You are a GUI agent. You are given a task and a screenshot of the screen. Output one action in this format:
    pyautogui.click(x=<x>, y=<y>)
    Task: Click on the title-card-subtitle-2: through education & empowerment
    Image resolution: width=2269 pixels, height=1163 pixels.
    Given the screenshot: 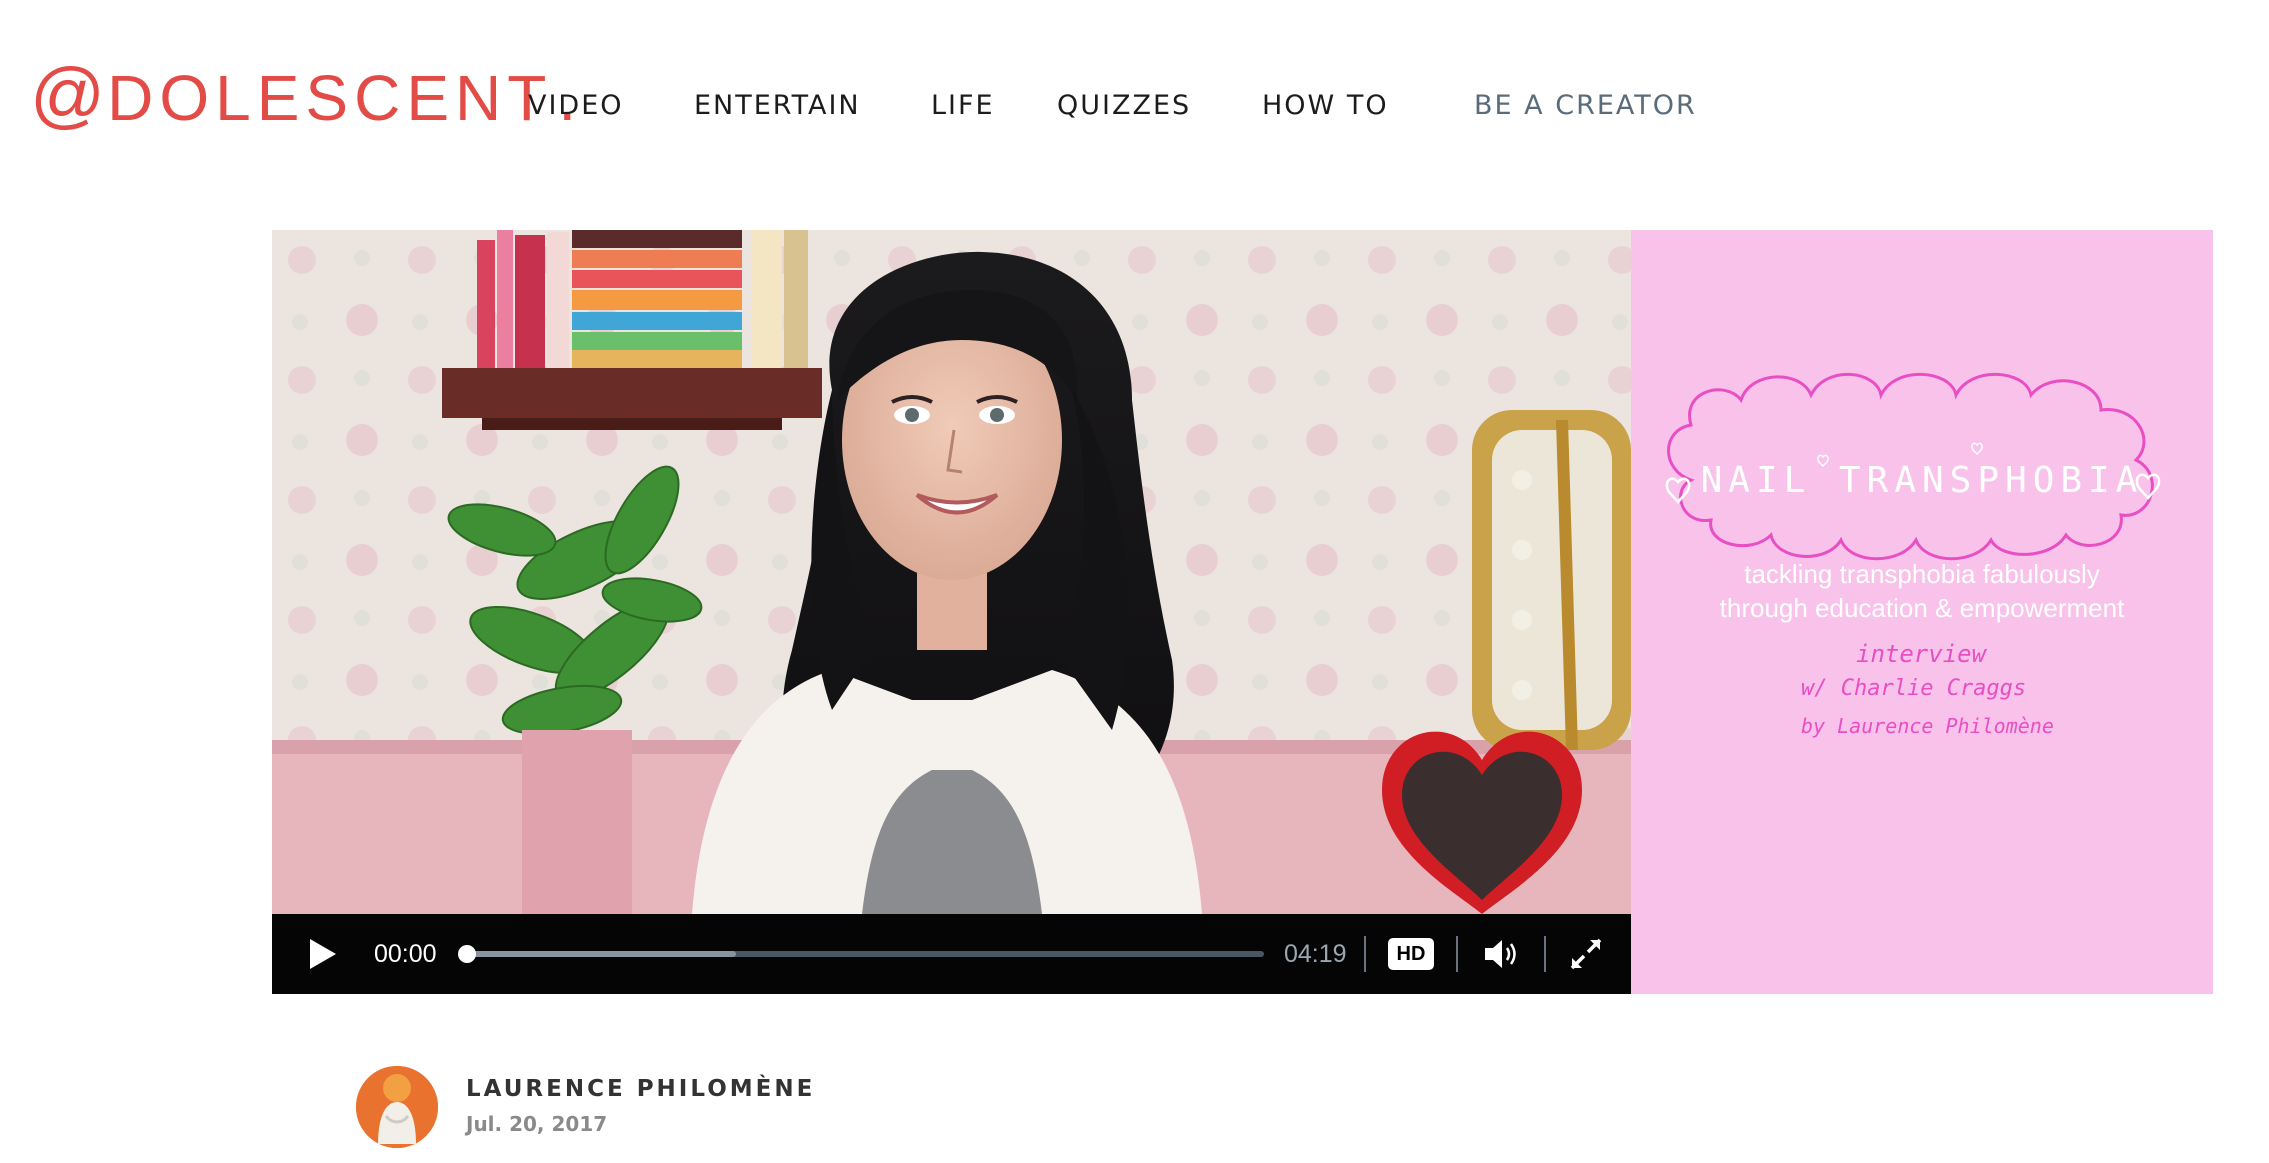 What is the action you would take?
    pyautogui.click(x=1922, y=608)
    